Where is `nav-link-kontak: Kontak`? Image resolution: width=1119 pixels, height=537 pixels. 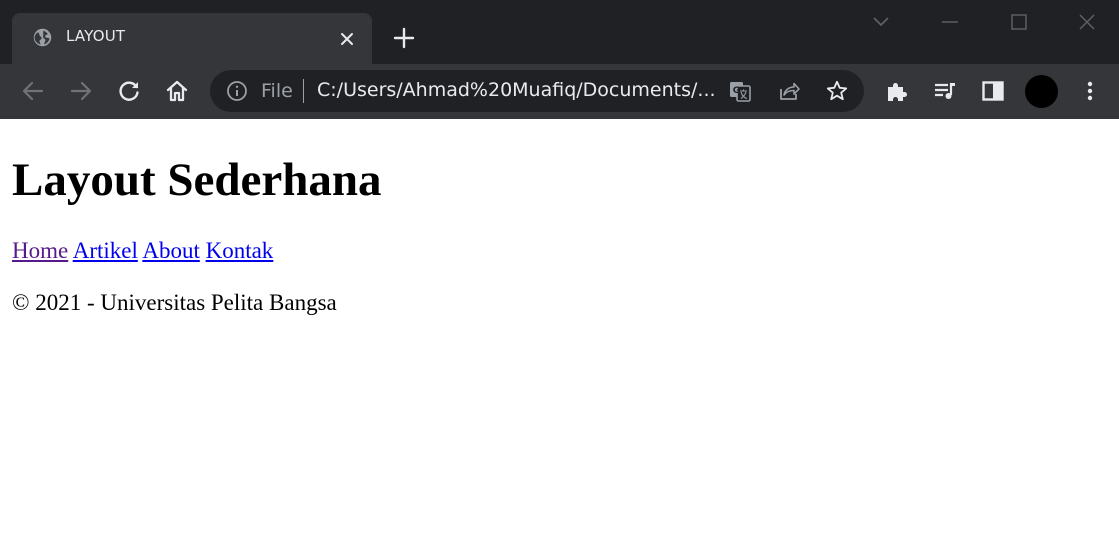 nav-link-kontak: Kontak is located at coordinates (240, 250).